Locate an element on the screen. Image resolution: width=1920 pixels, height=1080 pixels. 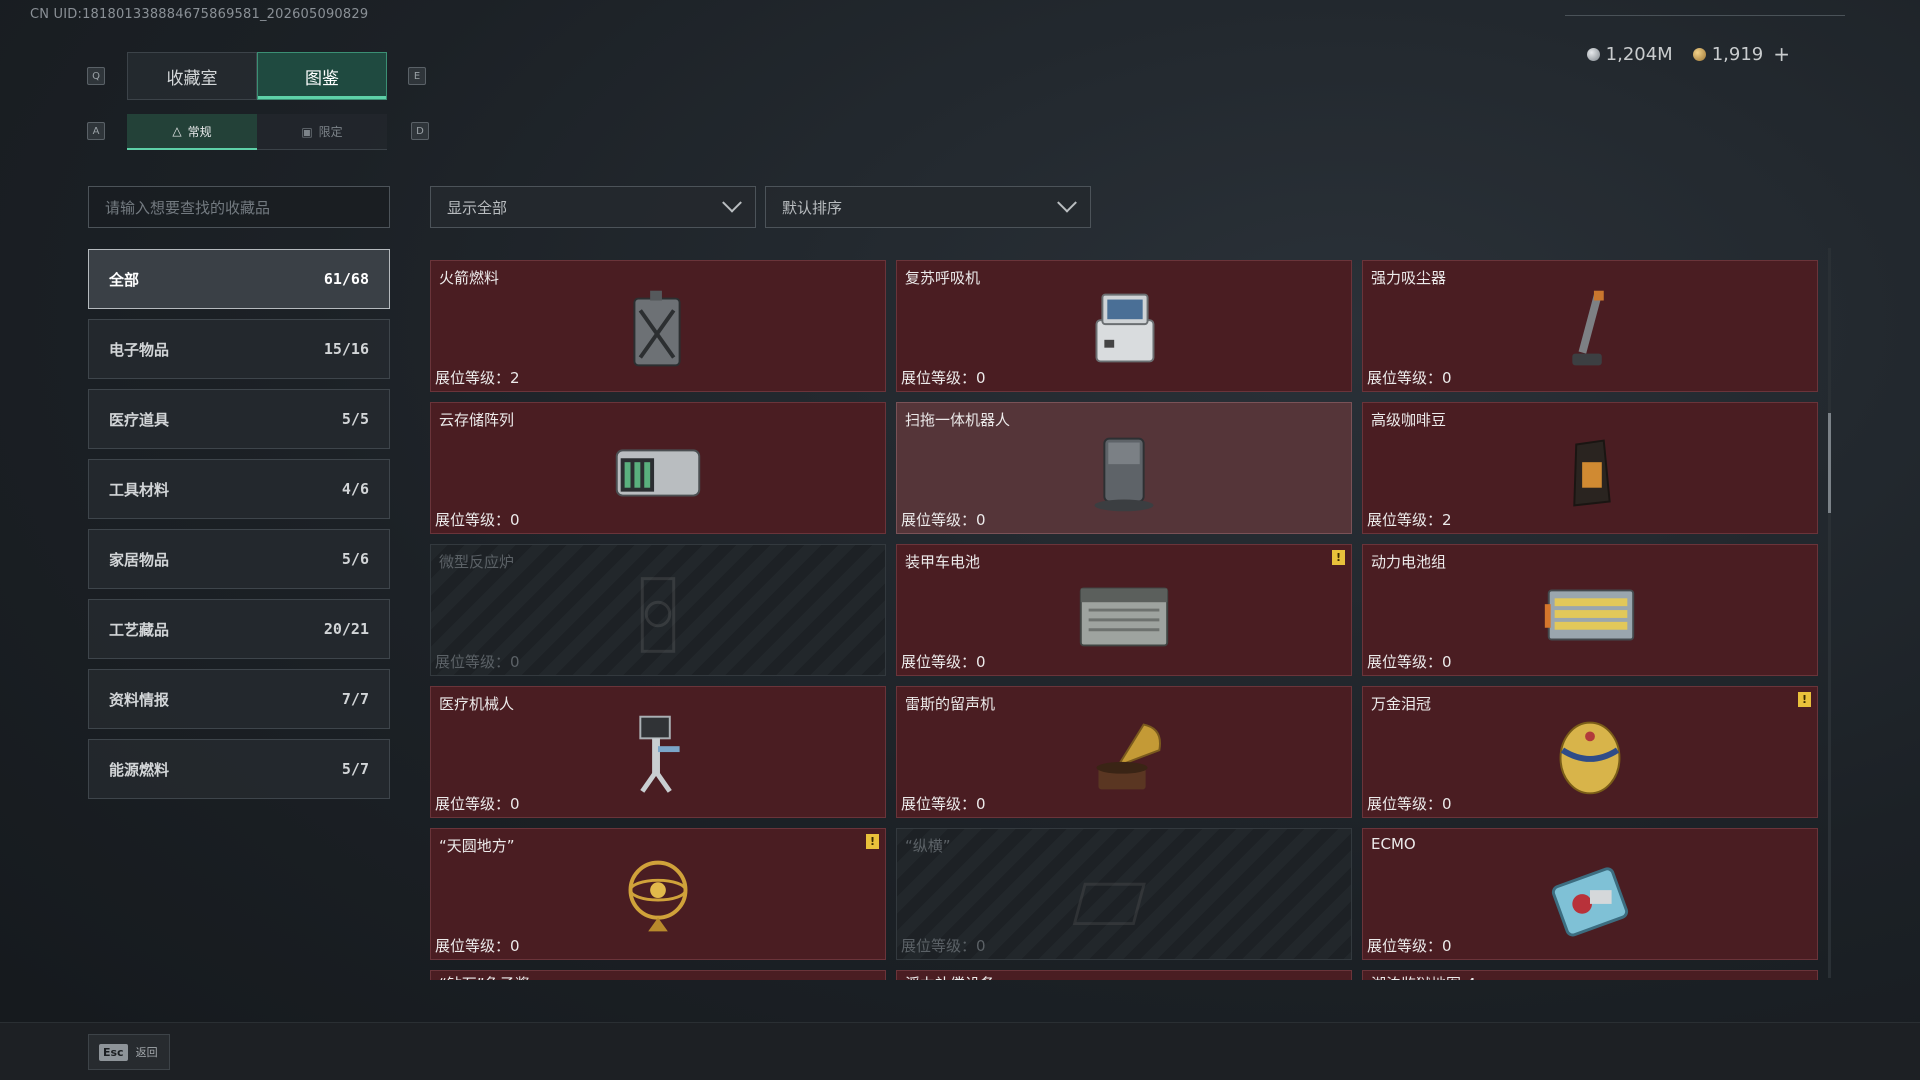
medical-robot-icon is located at coordinates (658, 756).